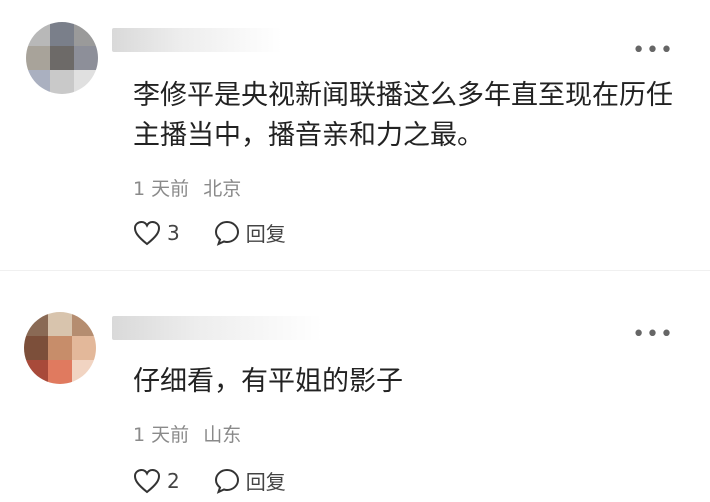  I want to click on comment-actions: 3 回复, so click(226, 232).